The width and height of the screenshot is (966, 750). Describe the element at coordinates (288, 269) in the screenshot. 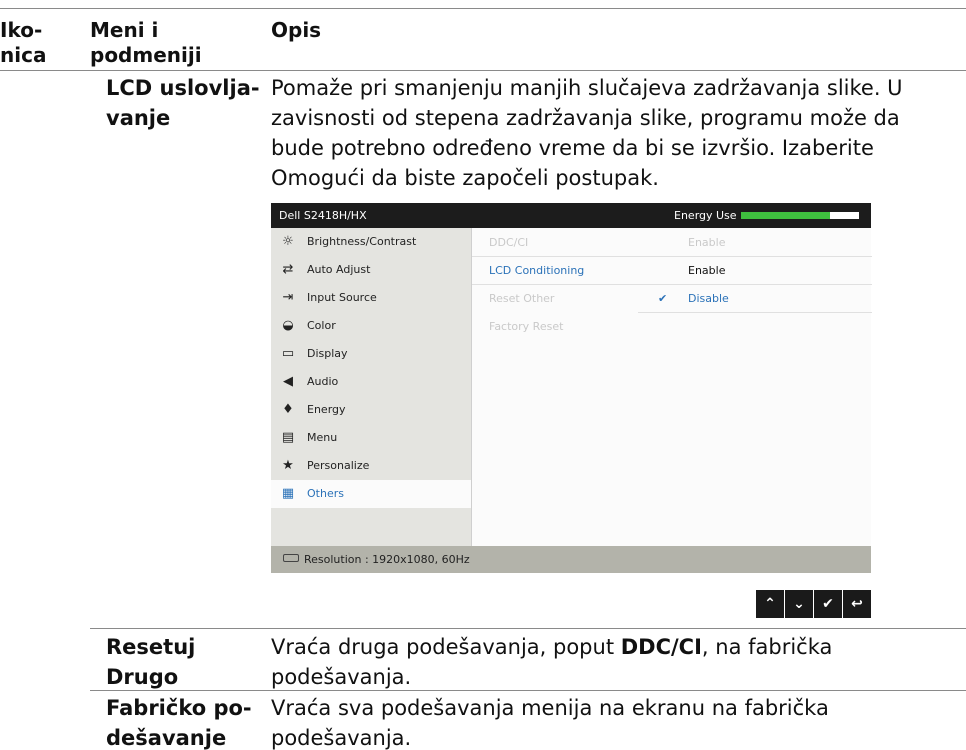

I see `auto-adjust-icon: ⇄` at that location.